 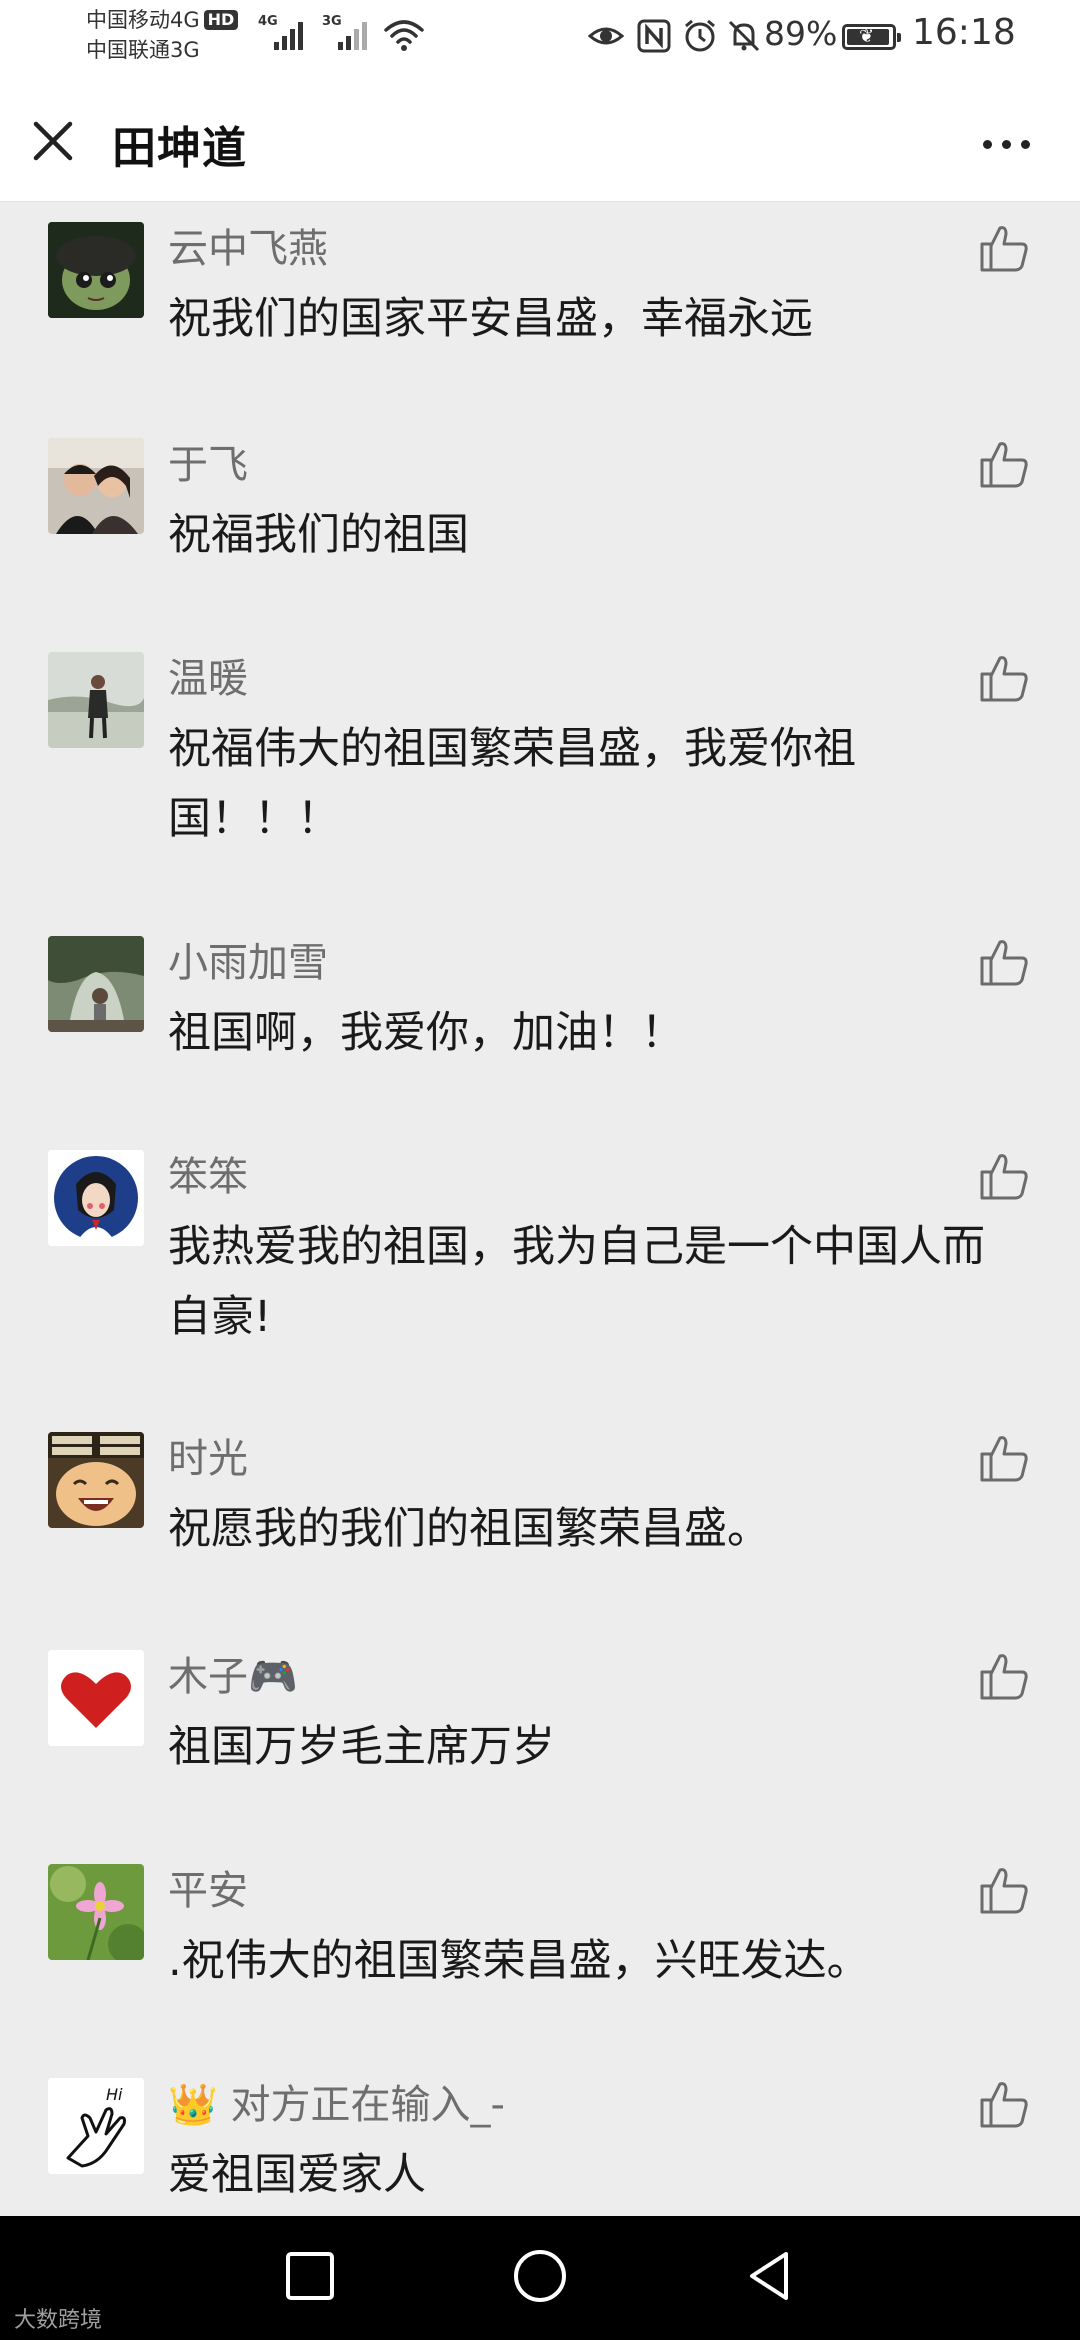 What do you see at coordinates (248, 249) in the screenshot?
I see `comment-author: 云中飞燕` at bounding box center [248, 249].